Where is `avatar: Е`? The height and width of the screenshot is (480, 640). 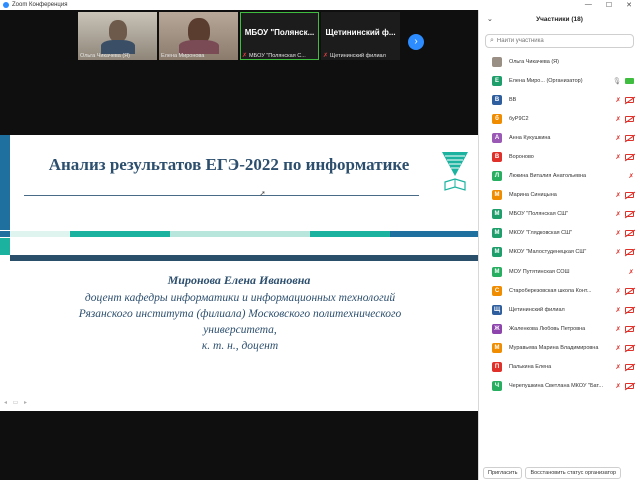 avatar: Е is located at coordinates (497, 80).